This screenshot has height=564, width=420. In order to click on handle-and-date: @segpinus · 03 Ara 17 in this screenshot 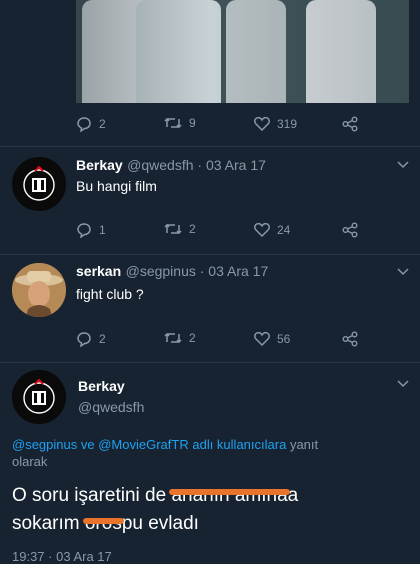, I will do `click(197, 271)`.